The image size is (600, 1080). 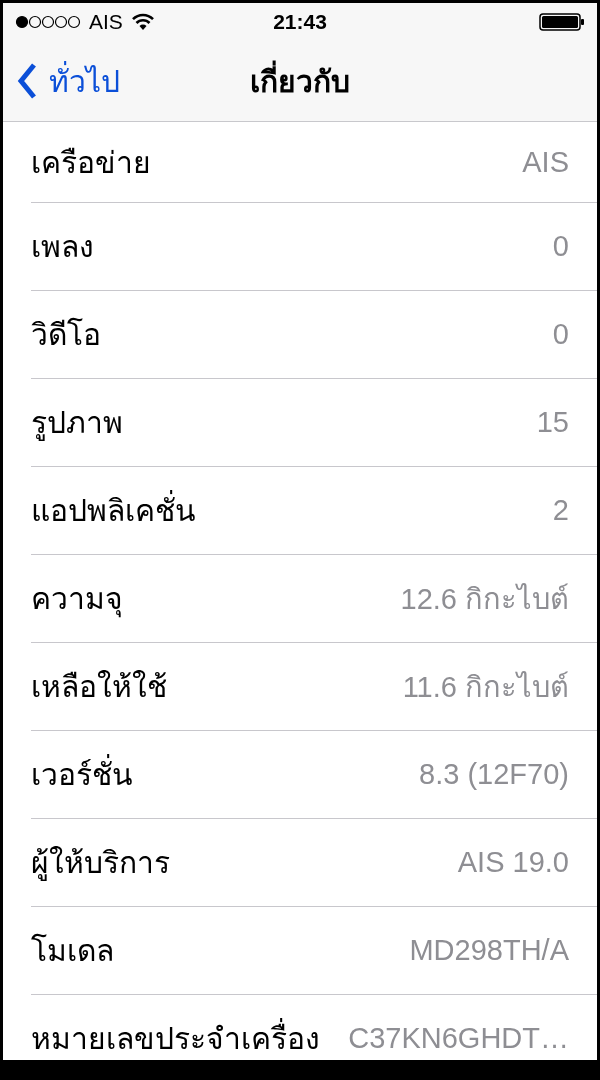 I want to click on row-value: AIS, so click(x=545, y=162).